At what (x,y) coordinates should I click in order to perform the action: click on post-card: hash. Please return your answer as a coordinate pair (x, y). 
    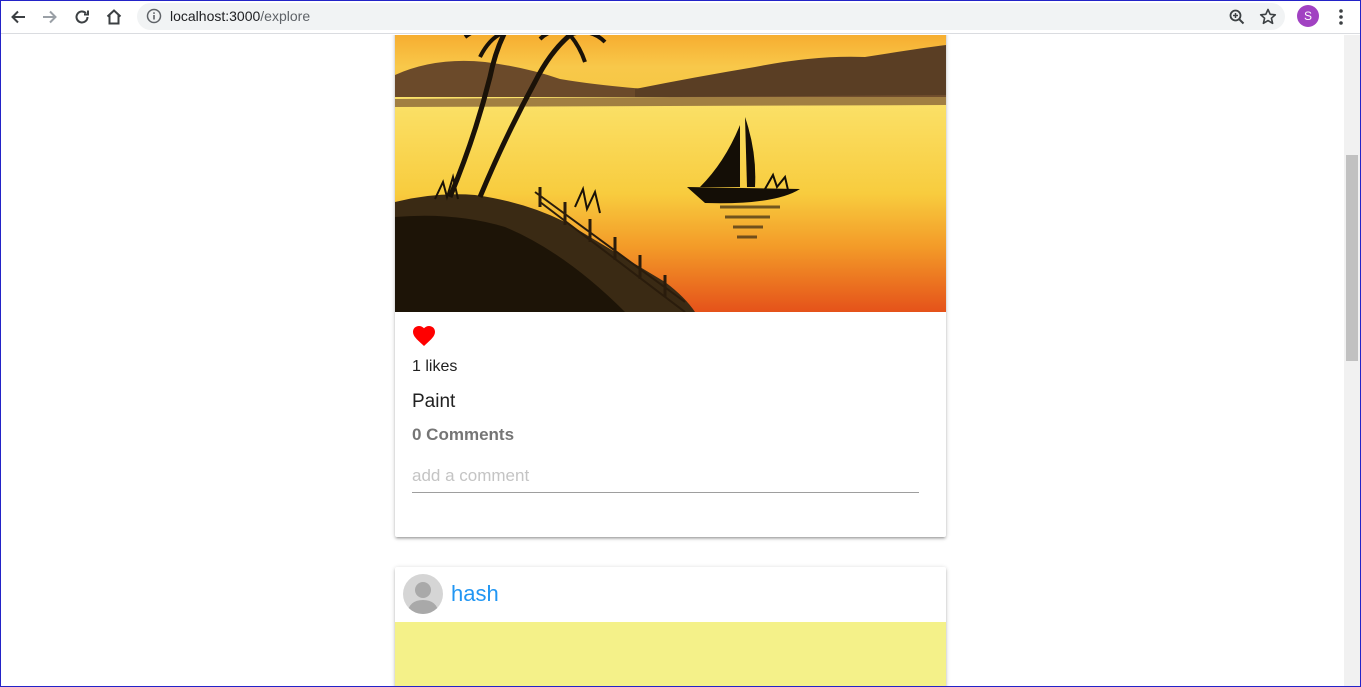
    Looking at the image, I should click on (670, 626).